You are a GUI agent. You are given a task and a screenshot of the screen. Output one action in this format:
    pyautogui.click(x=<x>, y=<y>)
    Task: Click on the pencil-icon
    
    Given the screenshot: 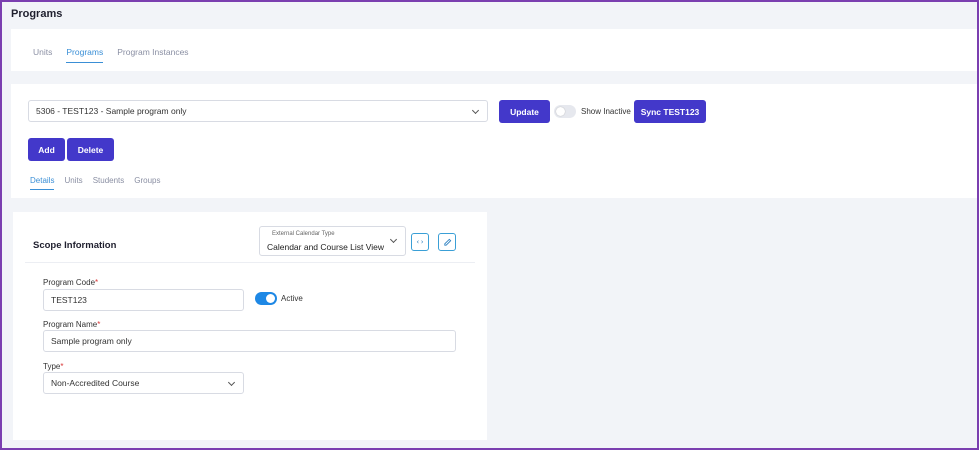 What is the action you would take?
    pyautogui.click(x=447, y=242)
    